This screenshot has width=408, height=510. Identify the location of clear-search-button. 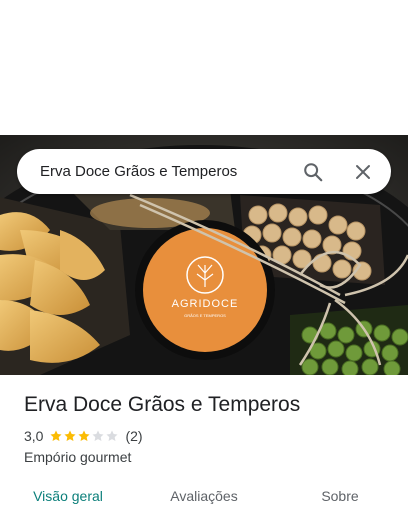
(363, 172).